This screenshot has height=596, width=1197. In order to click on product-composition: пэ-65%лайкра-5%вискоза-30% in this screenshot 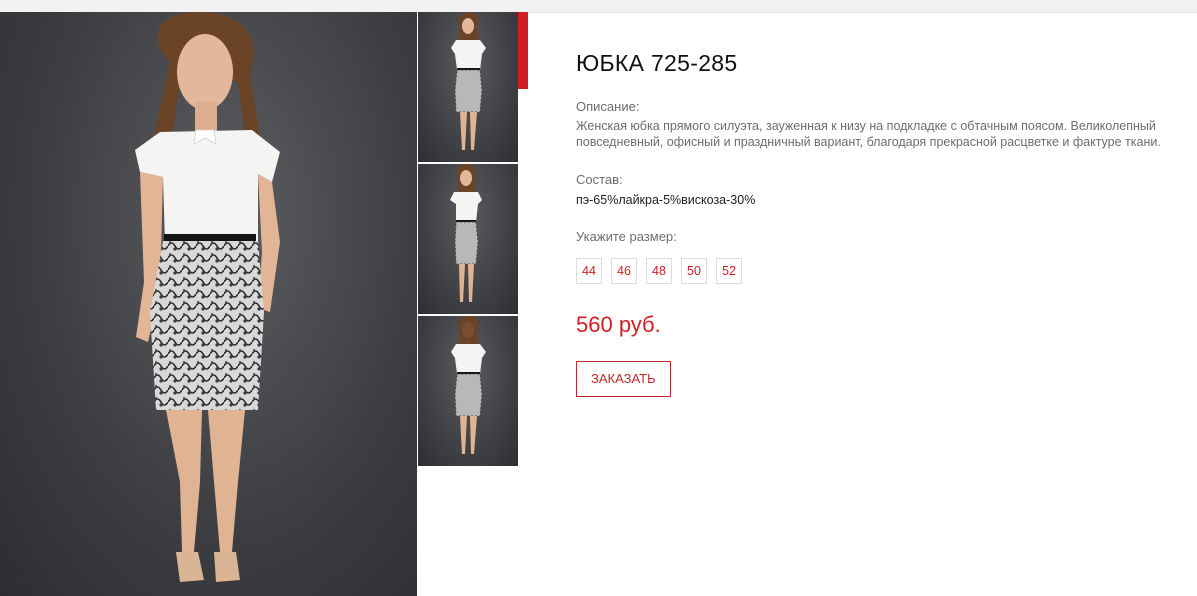, I will do `click(666, 200)`.